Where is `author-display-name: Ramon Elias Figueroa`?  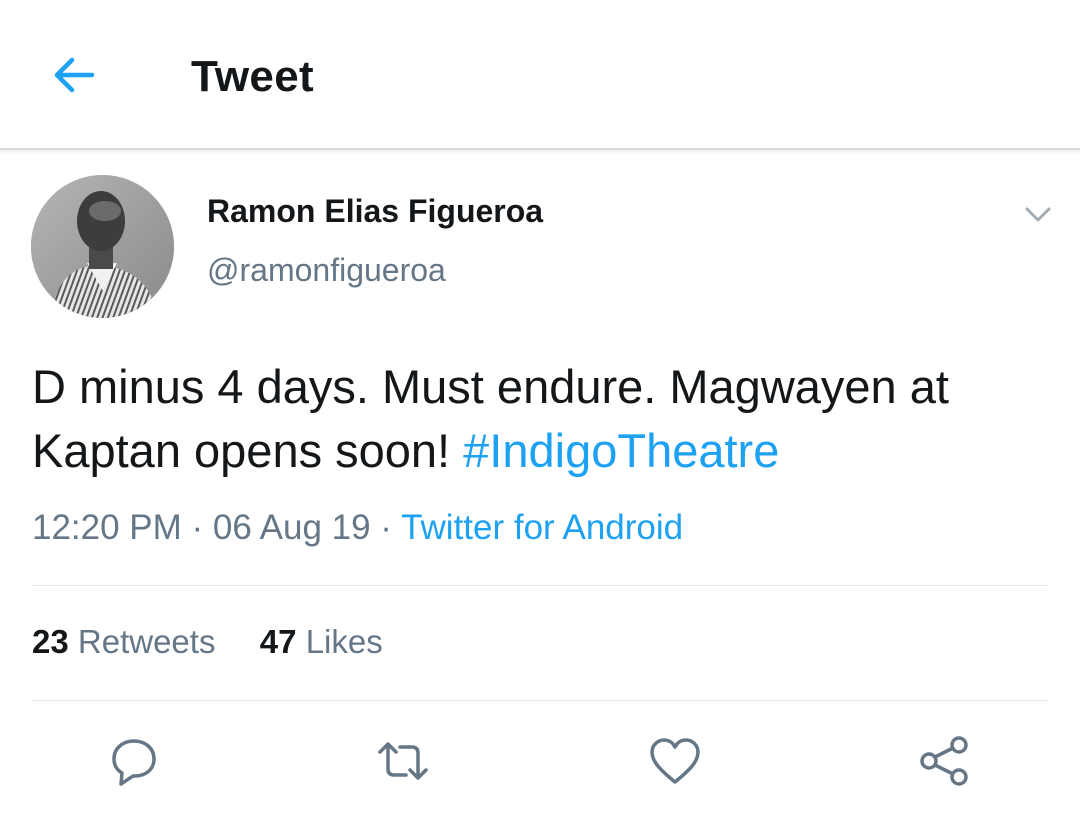 author-display-name: Ramon Elias Figueroa is located at coordinates (375, 211).